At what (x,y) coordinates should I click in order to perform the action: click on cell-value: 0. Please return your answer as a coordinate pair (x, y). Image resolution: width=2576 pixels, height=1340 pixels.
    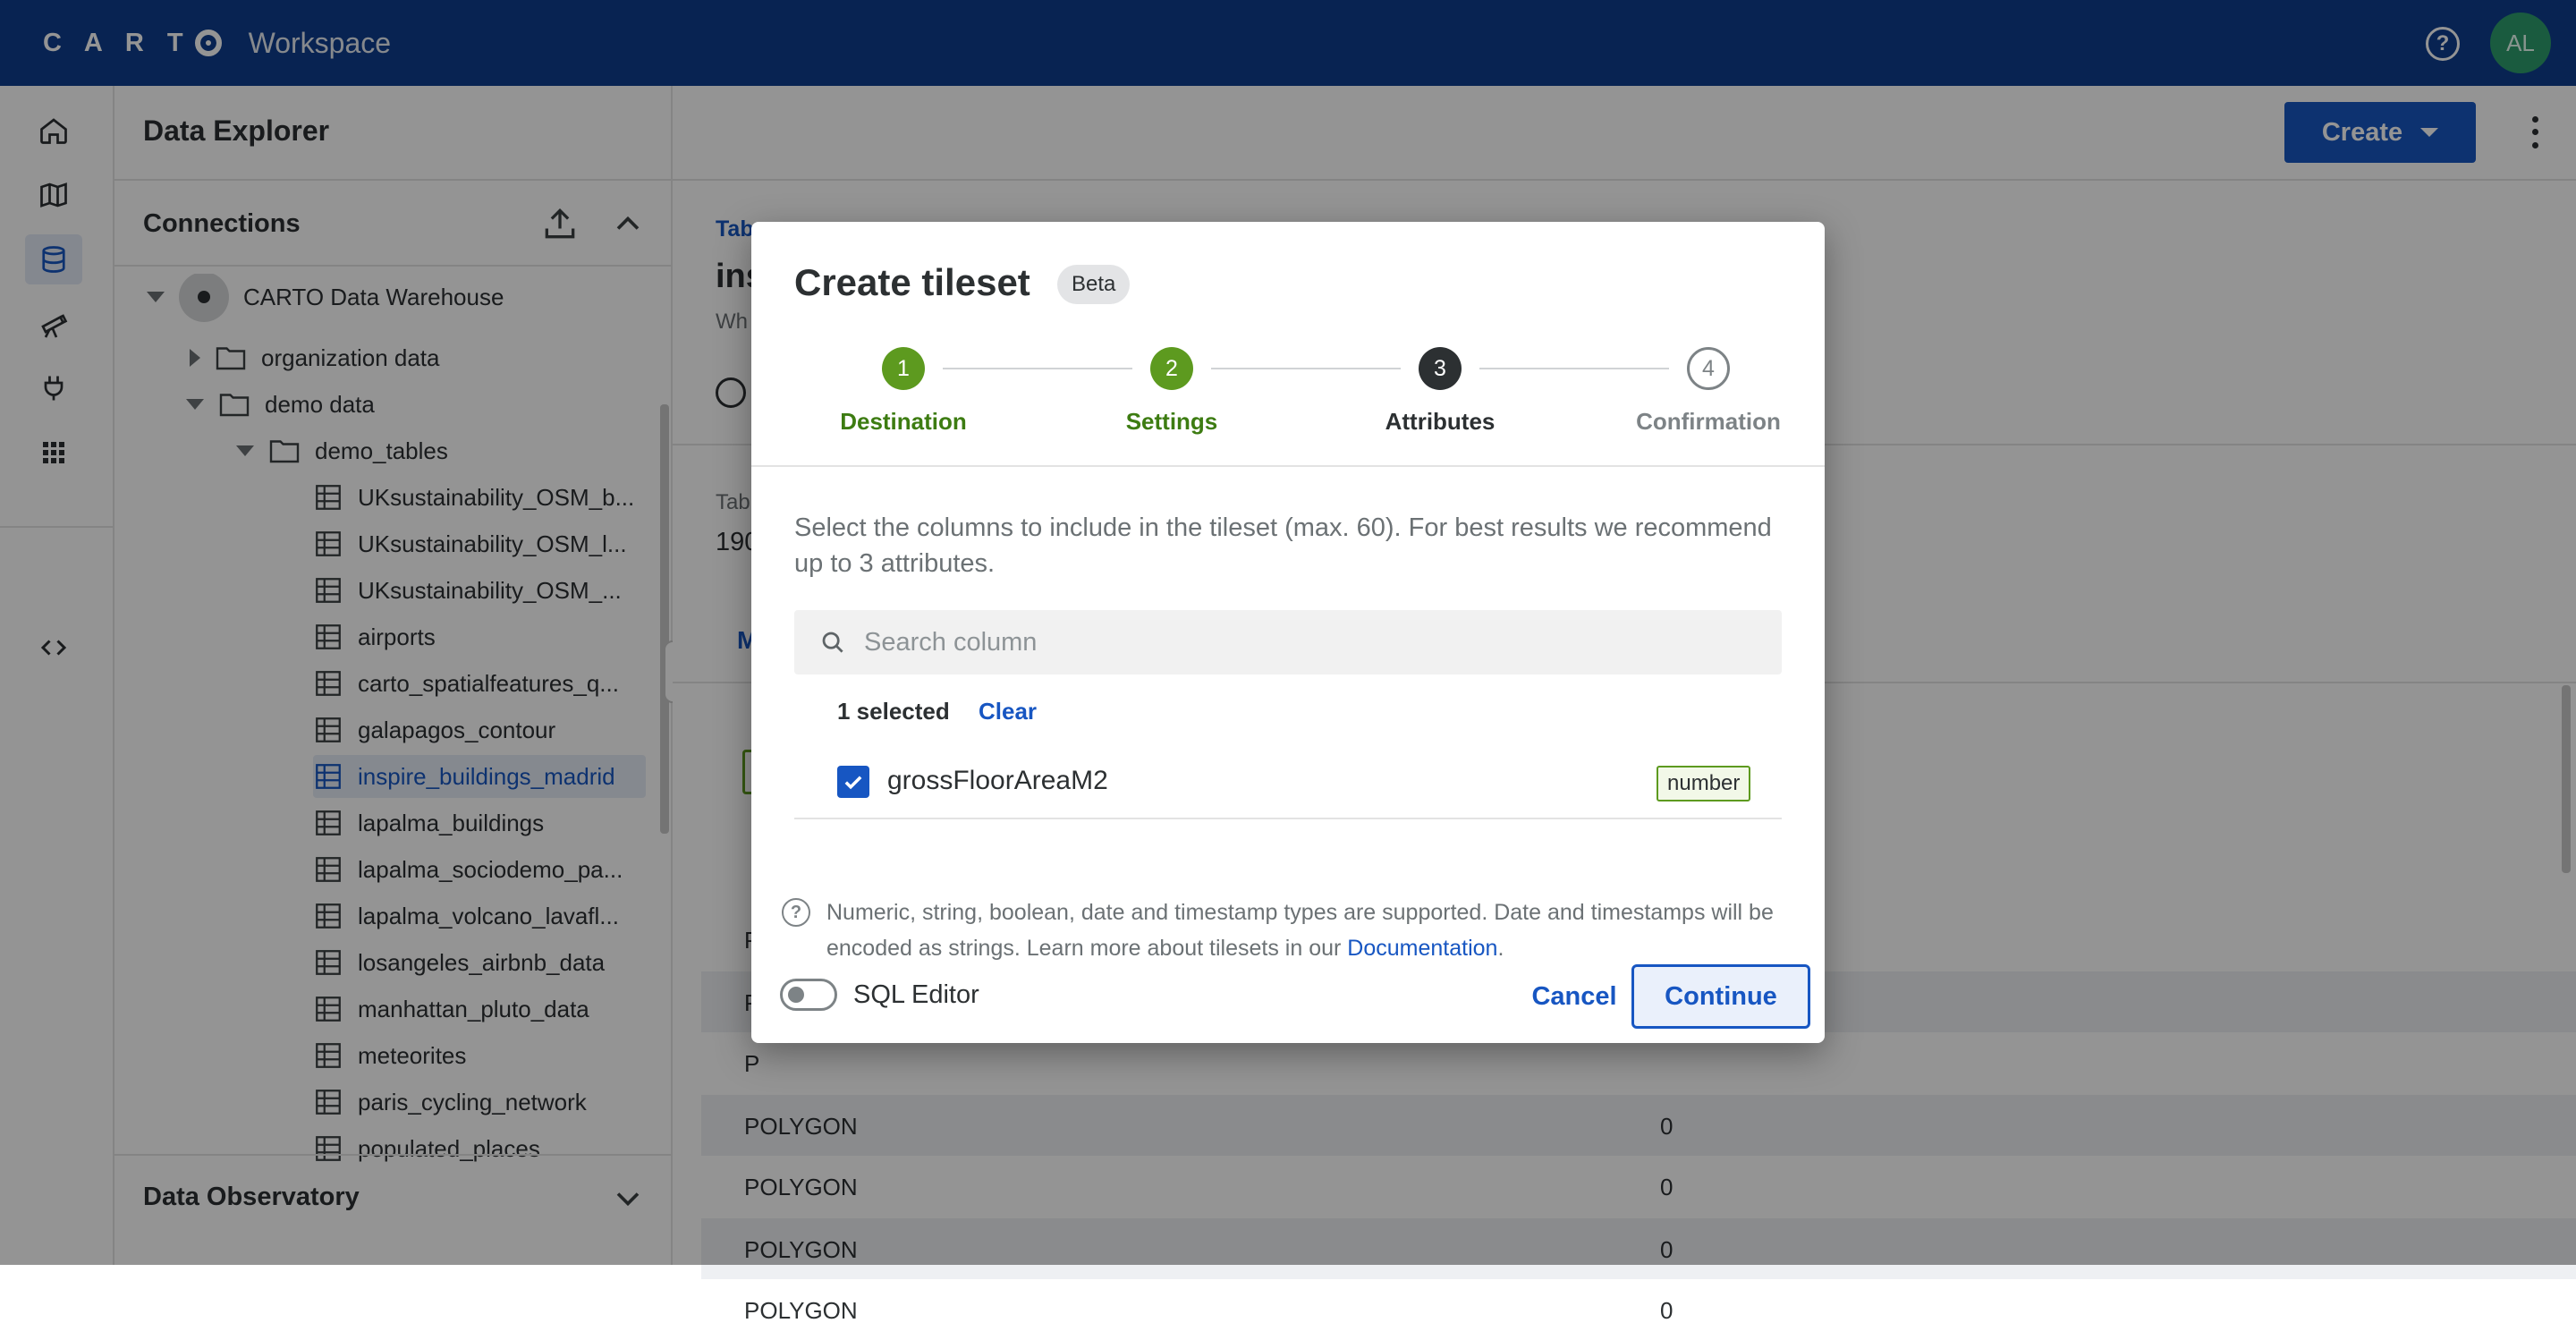
    Looking at the image, I should click on (1667, 1310).